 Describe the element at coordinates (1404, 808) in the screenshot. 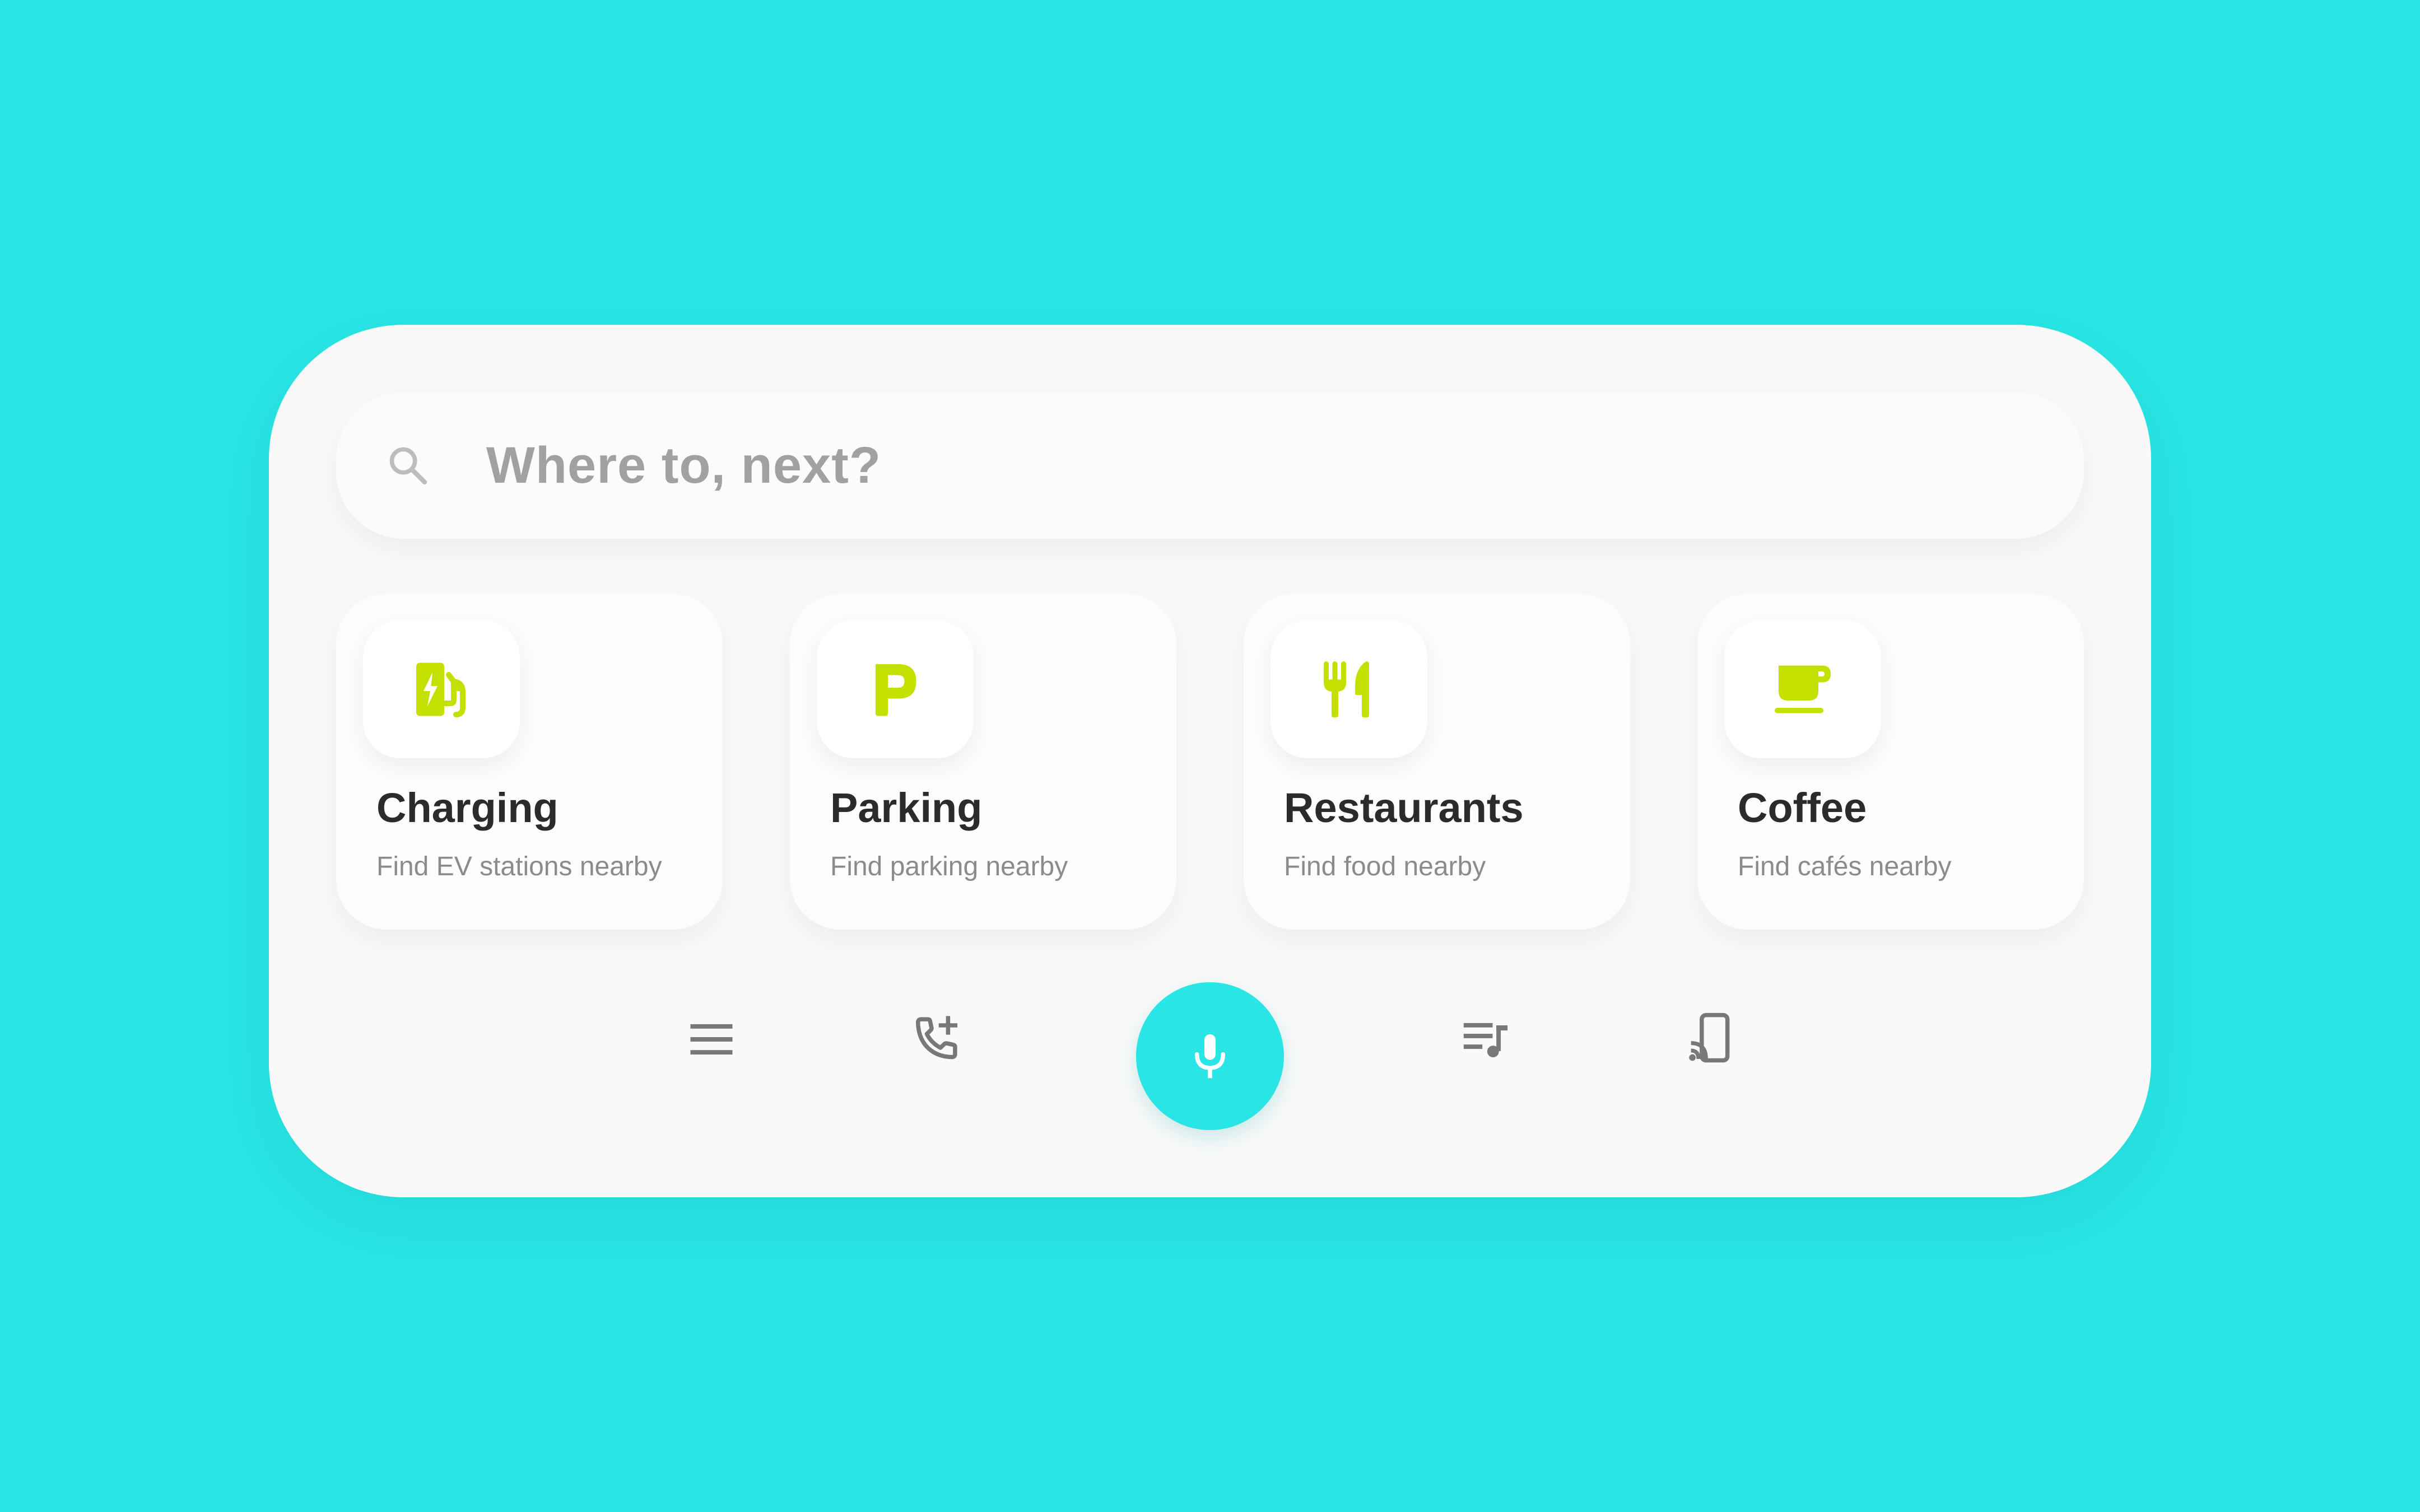

I see `card-title: Restaurants` at that location.